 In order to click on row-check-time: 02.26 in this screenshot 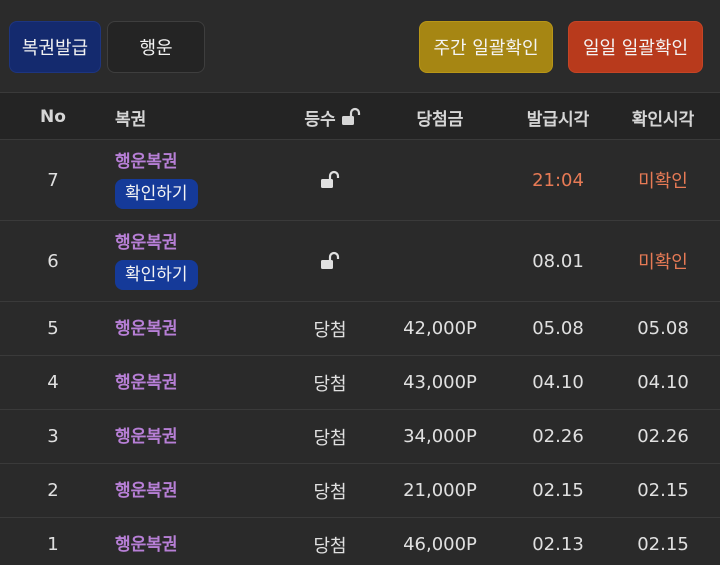, I will do `click(663, 436)`.